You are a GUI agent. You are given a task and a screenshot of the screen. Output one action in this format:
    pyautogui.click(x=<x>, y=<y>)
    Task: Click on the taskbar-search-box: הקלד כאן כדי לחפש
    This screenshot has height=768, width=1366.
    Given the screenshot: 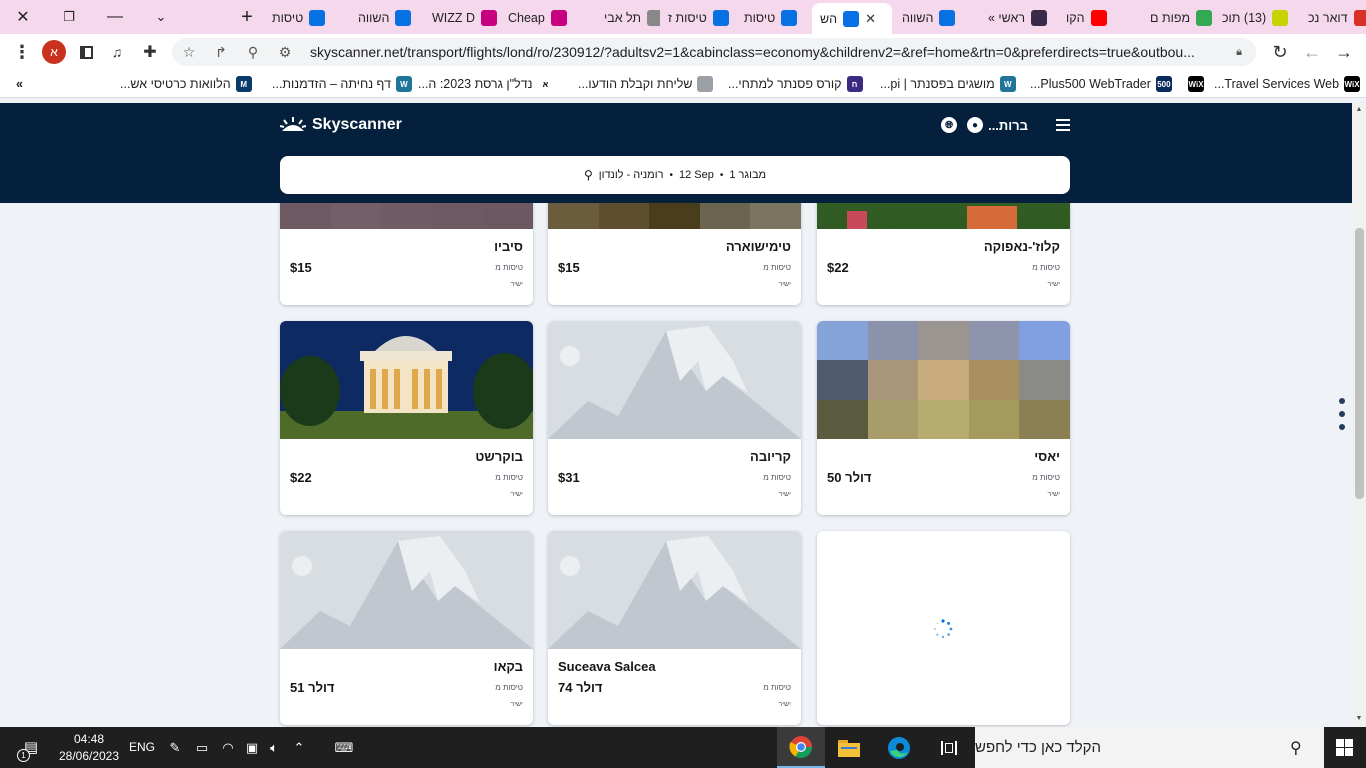 What is the action you would take?
    pyautogui.click(x=1149, y=747)
    